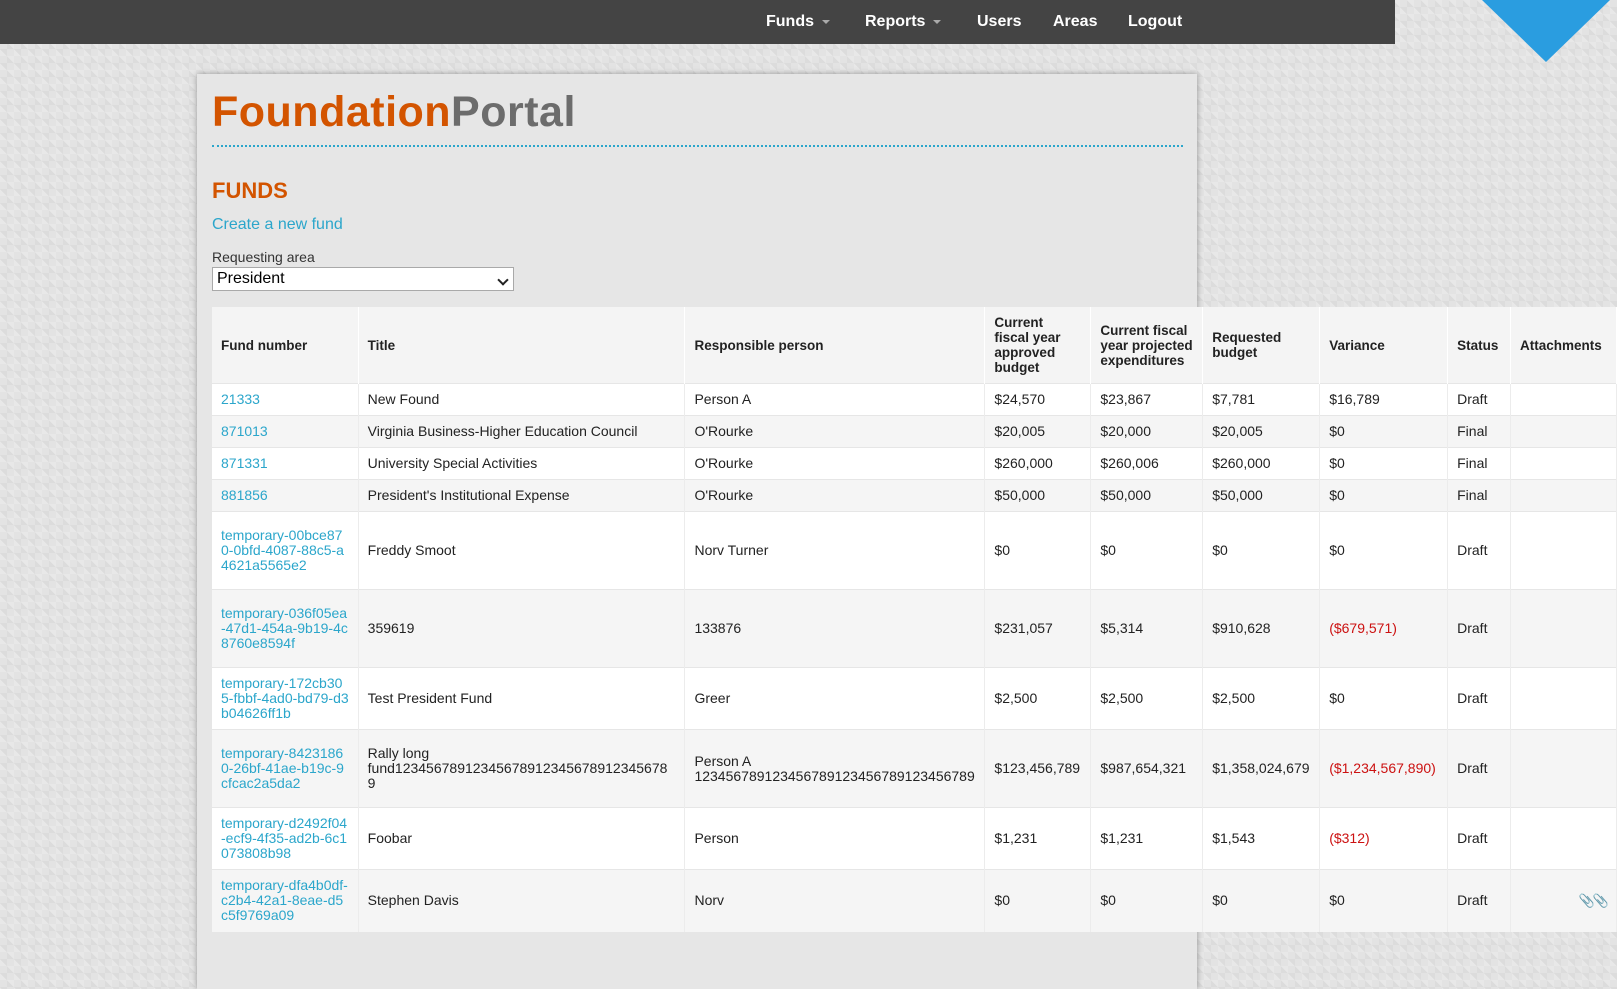 The height and width of the screenshot is (989, 1617). I want to click on cell-value-title: New Found, so click(403, 399).